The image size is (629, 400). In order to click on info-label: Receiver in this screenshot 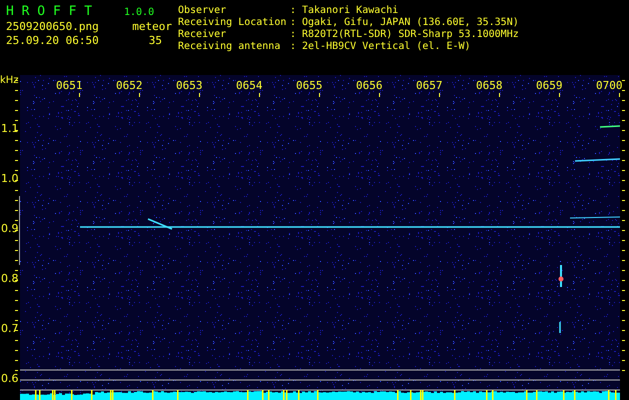, I will do `click(203, 35)`.